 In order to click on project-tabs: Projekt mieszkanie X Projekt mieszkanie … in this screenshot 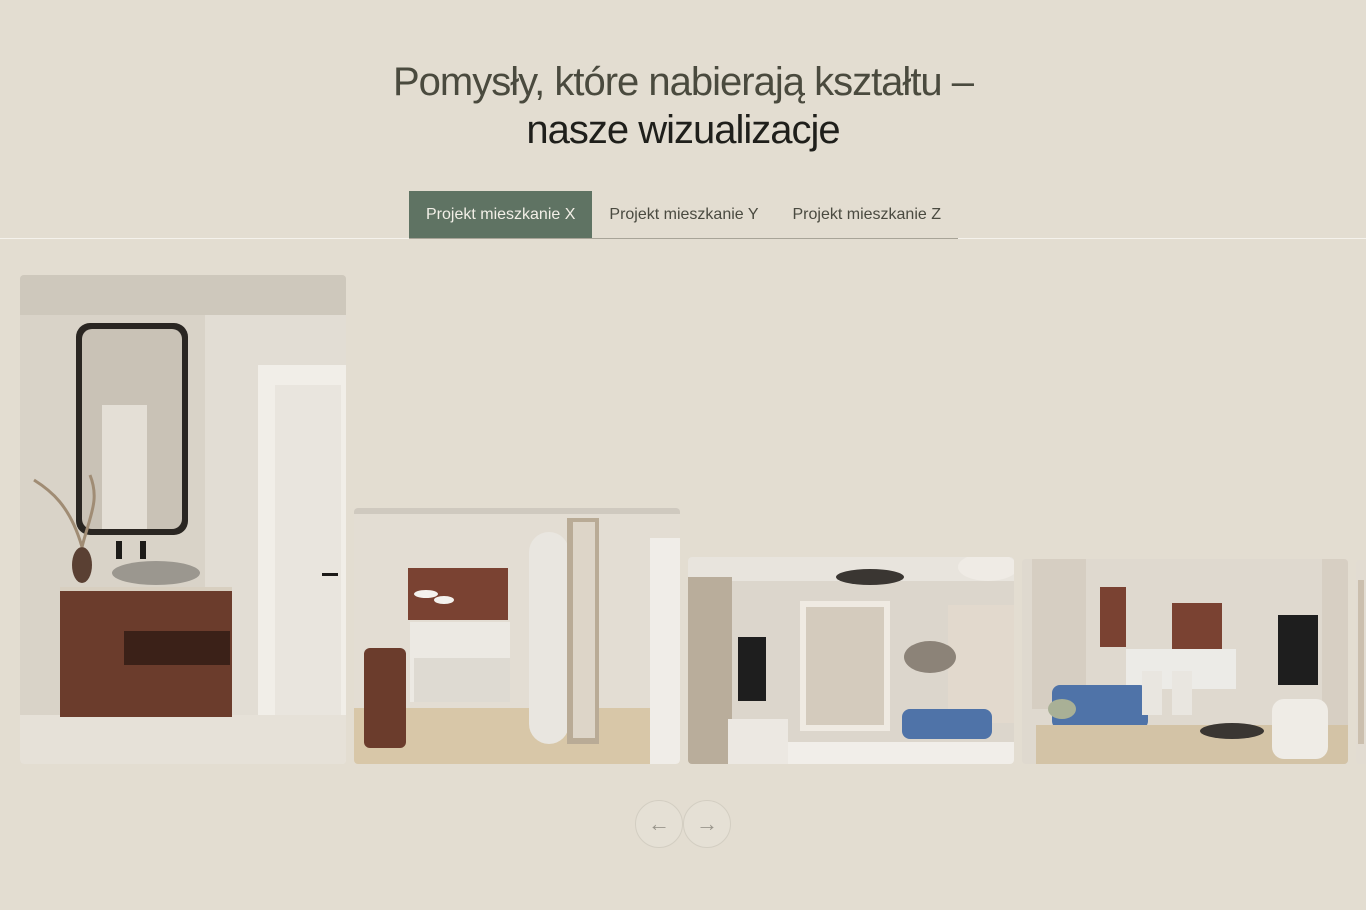, I will do `click(683, 215)`.